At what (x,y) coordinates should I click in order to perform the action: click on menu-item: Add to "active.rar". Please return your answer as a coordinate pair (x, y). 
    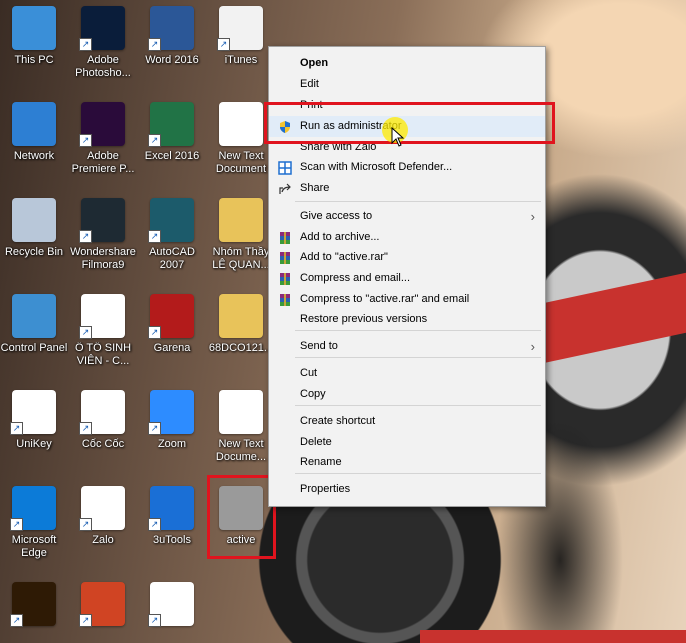
    Looking at the image, I should click on (407, 257).